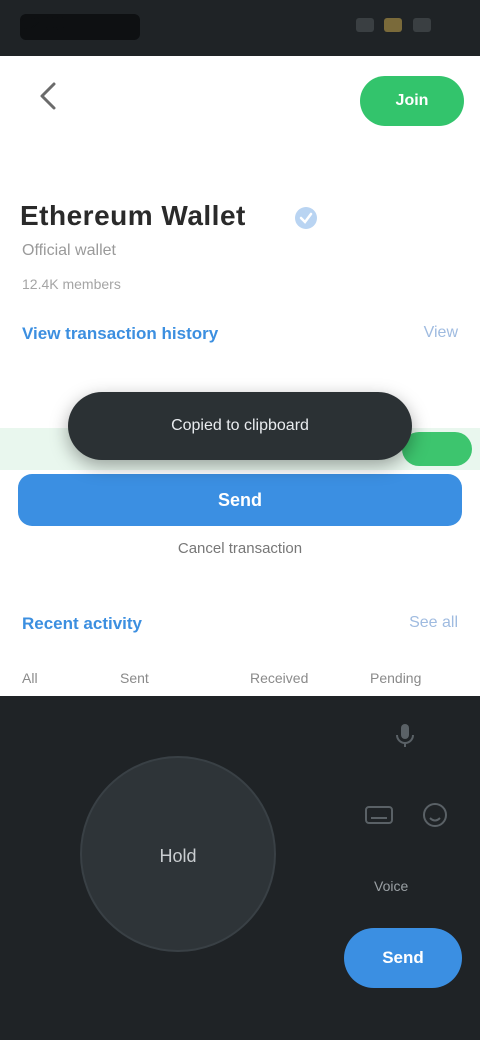 This screenshot has height=1040, width=480. Describe the element at coordinates (412, 101) in the screenshot. I see `join-button: Join` at that location.